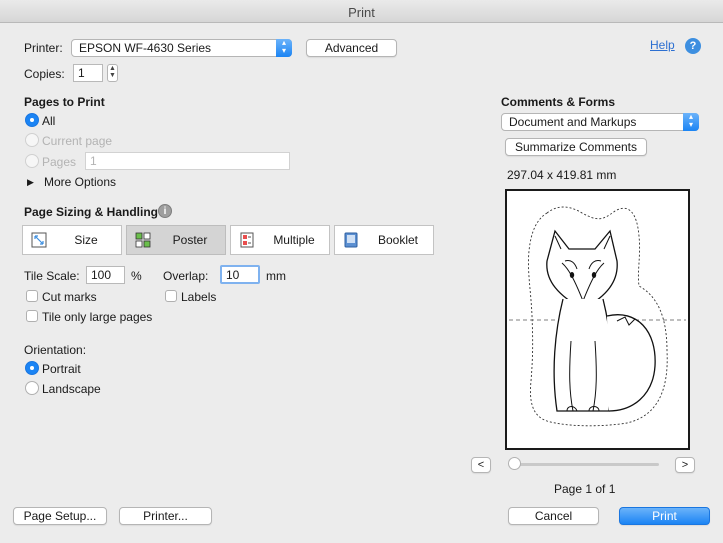 The image size is (723, 543). What do you see at coordinates (80, 182) in the screenshot?
I see `more-options-label: More Options` at bounding box center [80, 182].